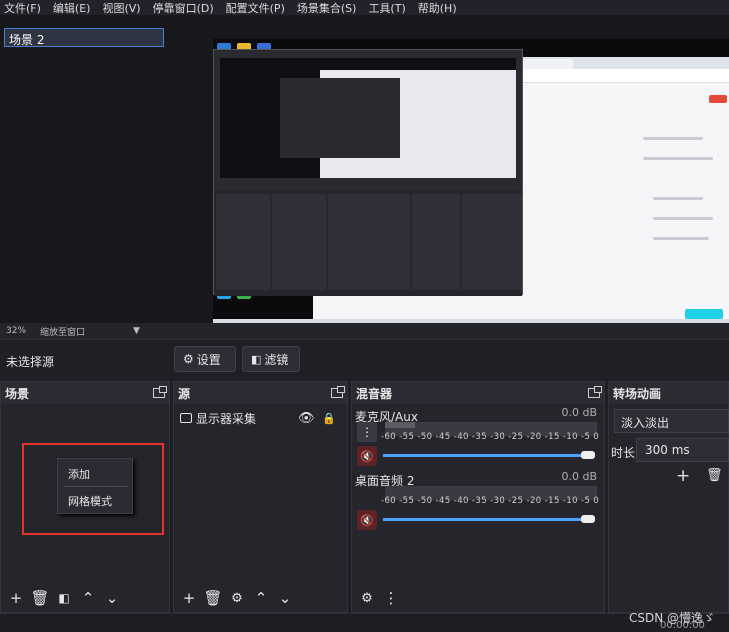  Describe the element at coordinates (306, 418) in the screenshot. I see `eye-icon: 👁` at that location.